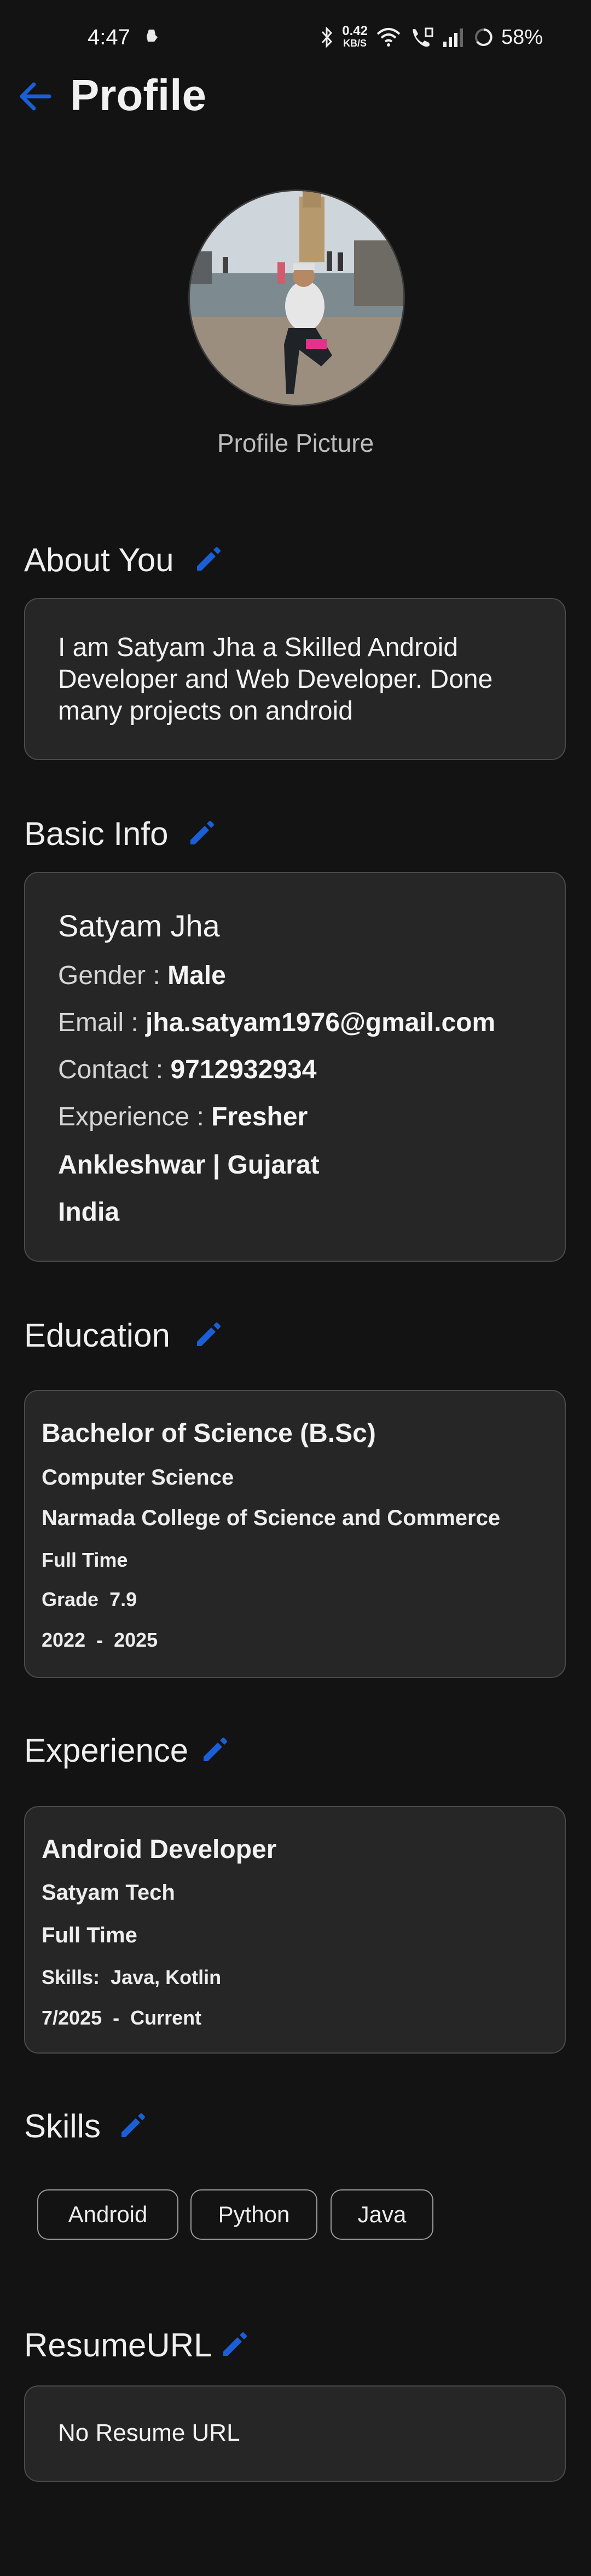  What do you see at coordinates (139, 926) in the screenshot?
I see `user-name: Satyam Jha` at bounding box center [139, 926].